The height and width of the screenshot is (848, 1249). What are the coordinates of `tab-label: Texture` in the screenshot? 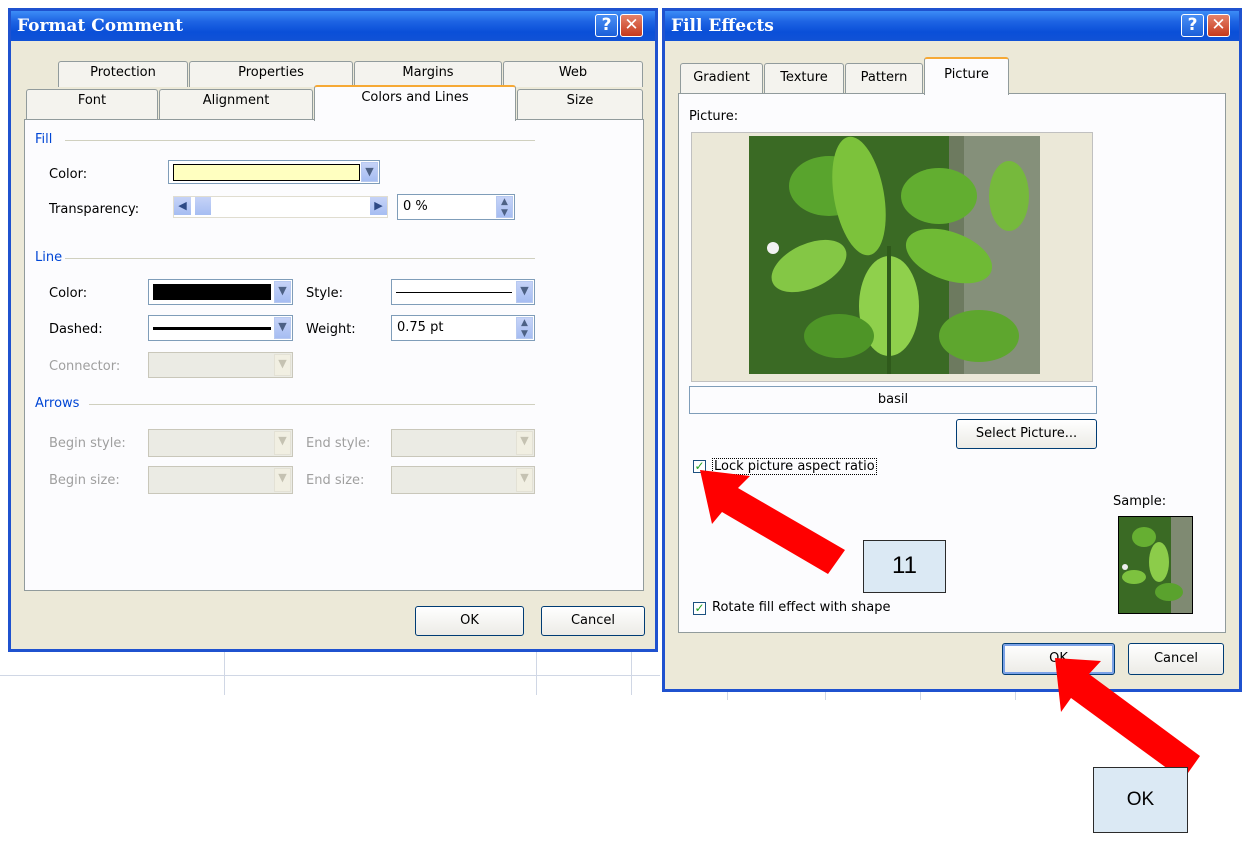 It's located at (804, 77).